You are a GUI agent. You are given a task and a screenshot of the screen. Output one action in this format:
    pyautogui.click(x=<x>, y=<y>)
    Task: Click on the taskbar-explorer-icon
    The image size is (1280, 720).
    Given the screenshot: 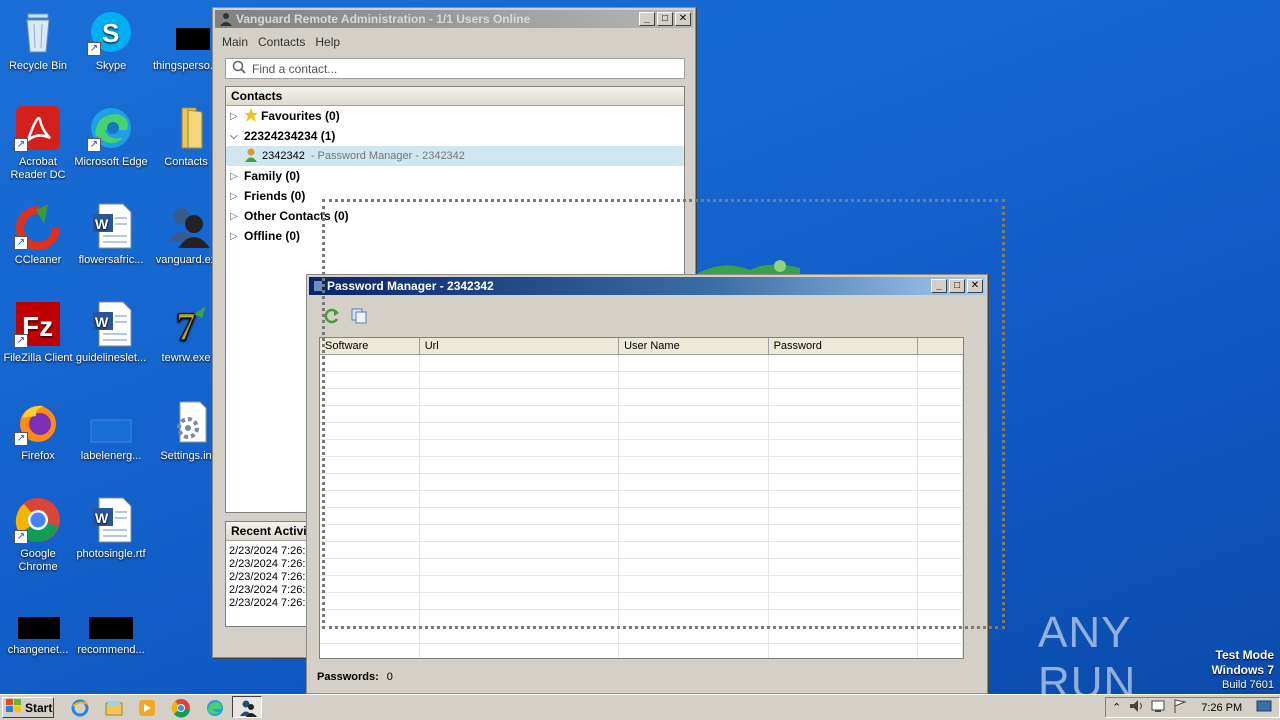 What is the action you would take?
    pyautogui.click(x=114, y=708)
    